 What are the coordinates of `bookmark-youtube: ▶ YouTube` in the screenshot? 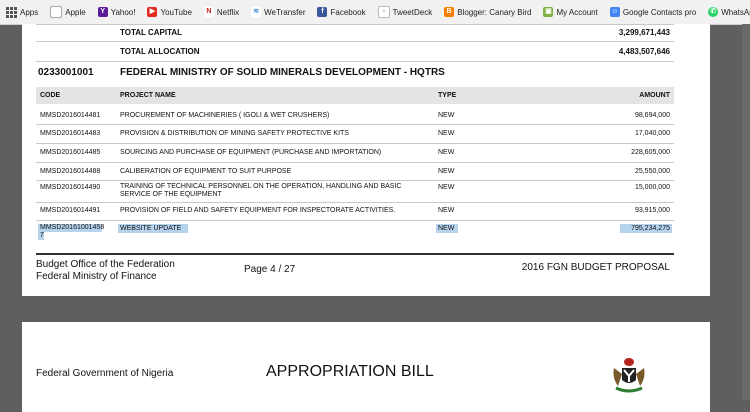 It's located at (169, 12).